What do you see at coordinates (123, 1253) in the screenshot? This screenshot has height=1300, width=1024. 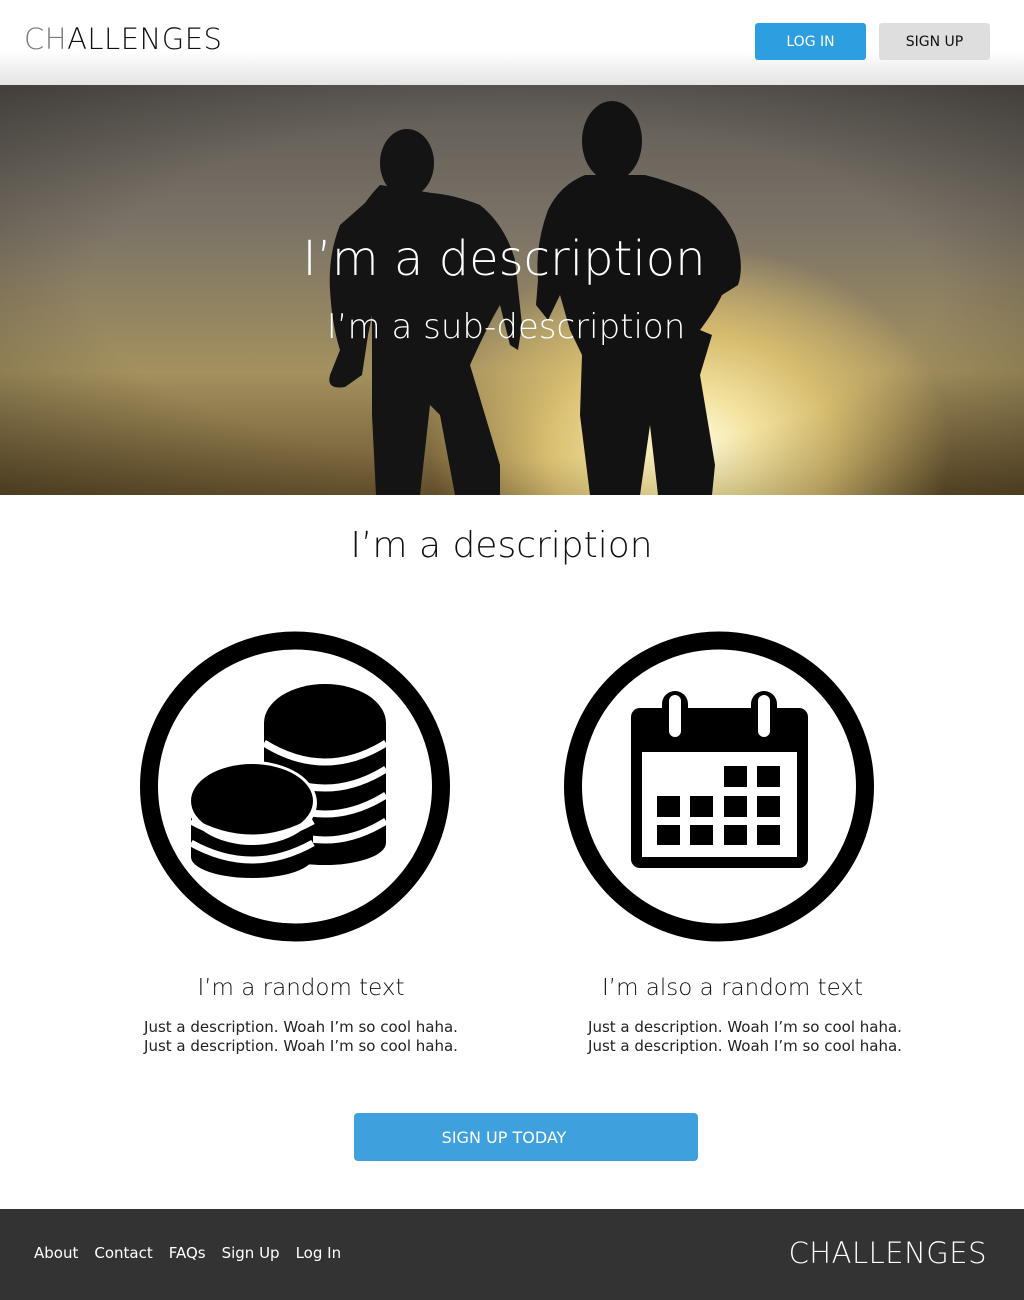 I see `footer-link-contact: Contact` at bounding box center [123, 1253].